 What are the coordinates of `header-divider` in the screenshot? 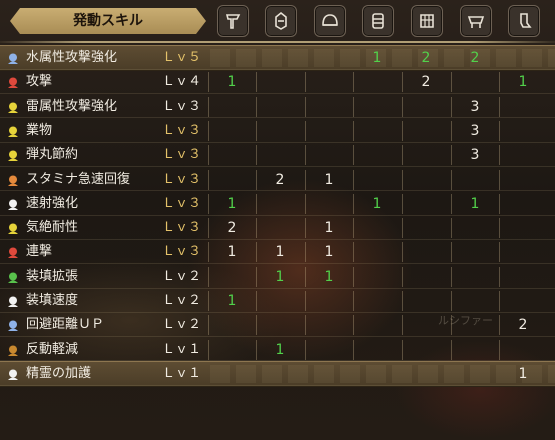 It's located at (277, 42).